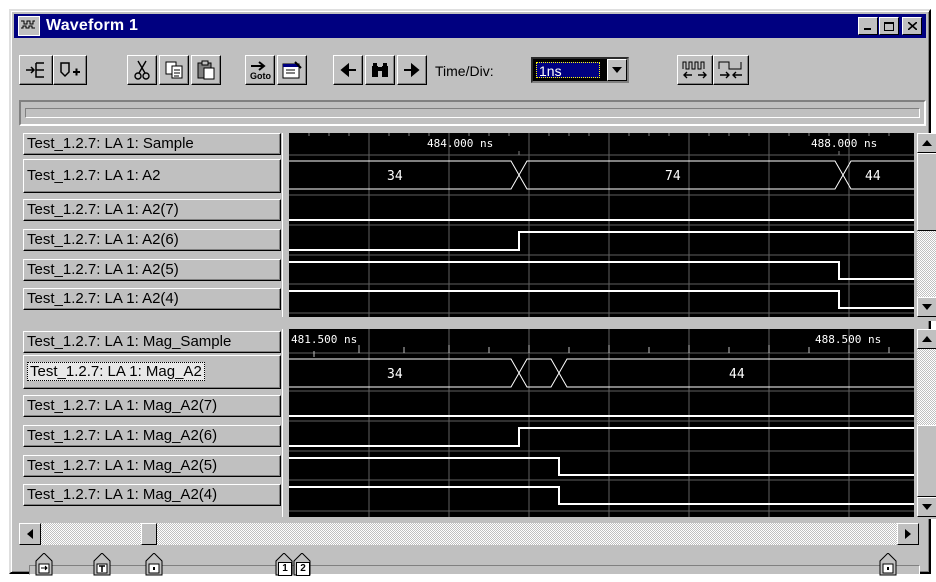 This screenshot has height=582, width=936. Describe the element at coordinates (129, 341) in the screenshot. I see `signal-label: Test_1.2.7: LA 1: Mag_Sample` at that location.